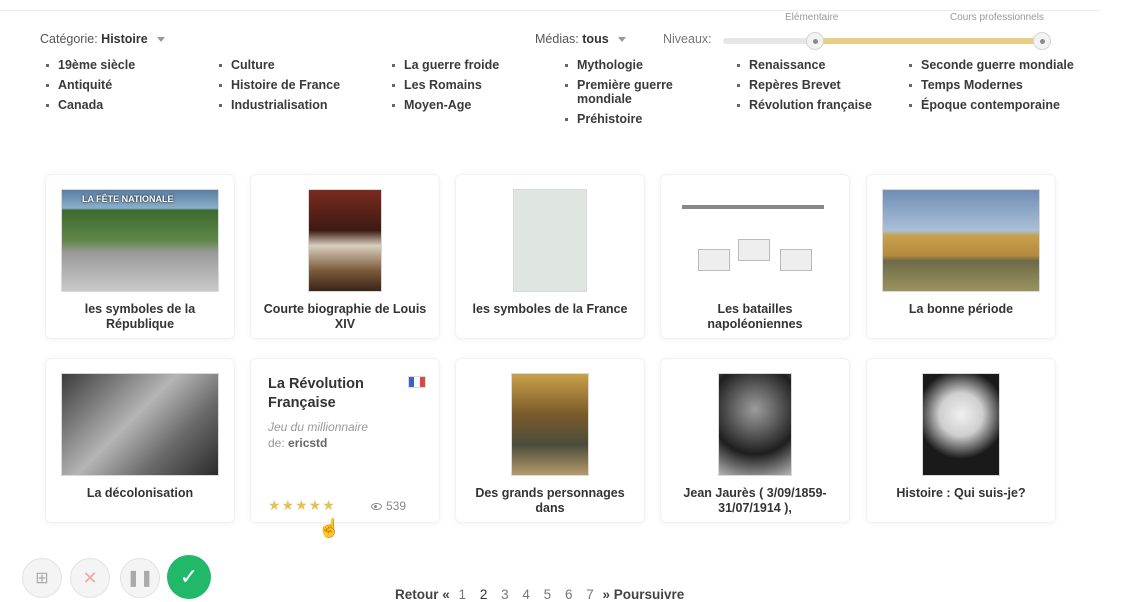 The image size is (1132, 602). Describe the element at coordinates (128, 199) in the screenshot. I see `thumbnail-banner: LA FÊTE NATIONALE` at that location.